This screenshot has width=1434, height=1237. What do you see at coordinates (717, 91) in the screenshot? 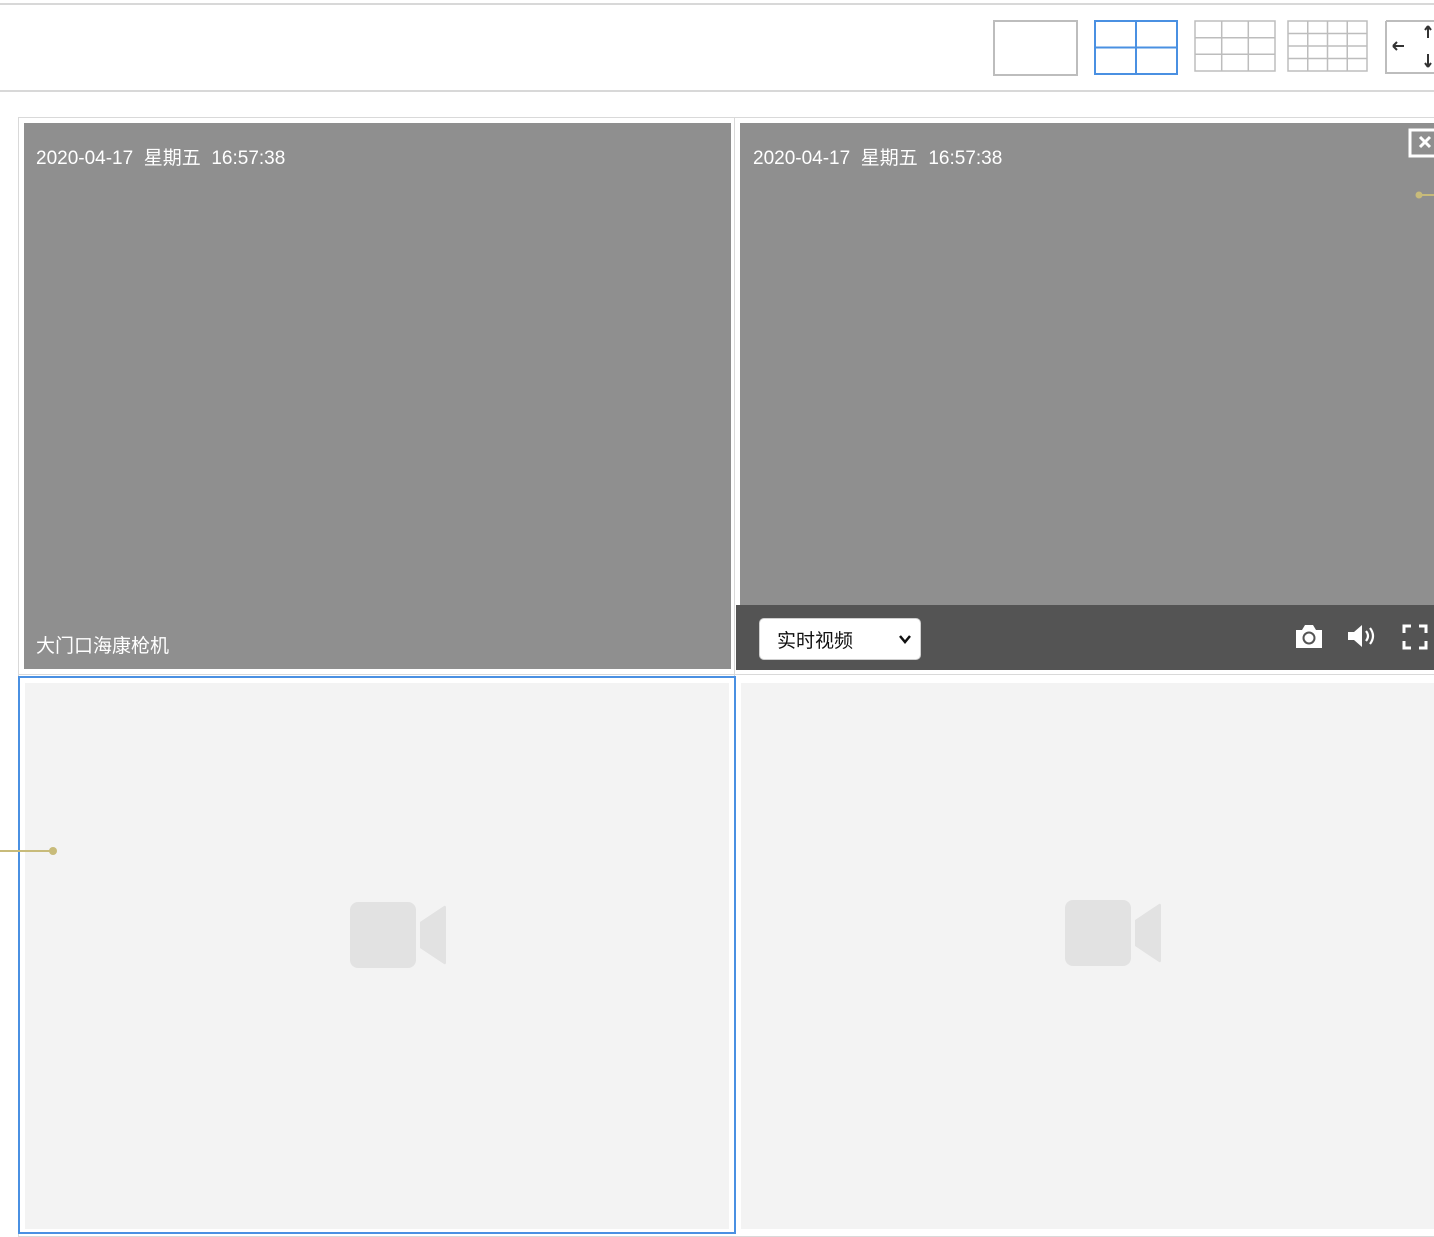
I see `toolbar-divider` at bounding box center [717, 91].